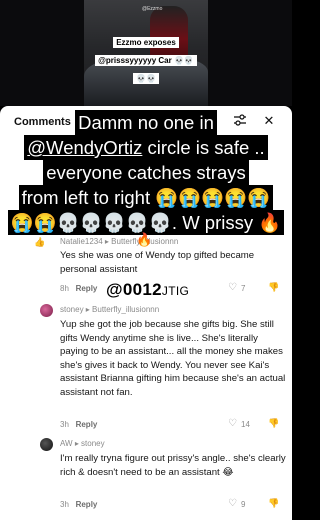 The height and width of the screenshot is (520, 320). Describe the element at coordinates (146, 42) in the screenshot. I see `video-caption-line: Ezzmo exposes` at that location.